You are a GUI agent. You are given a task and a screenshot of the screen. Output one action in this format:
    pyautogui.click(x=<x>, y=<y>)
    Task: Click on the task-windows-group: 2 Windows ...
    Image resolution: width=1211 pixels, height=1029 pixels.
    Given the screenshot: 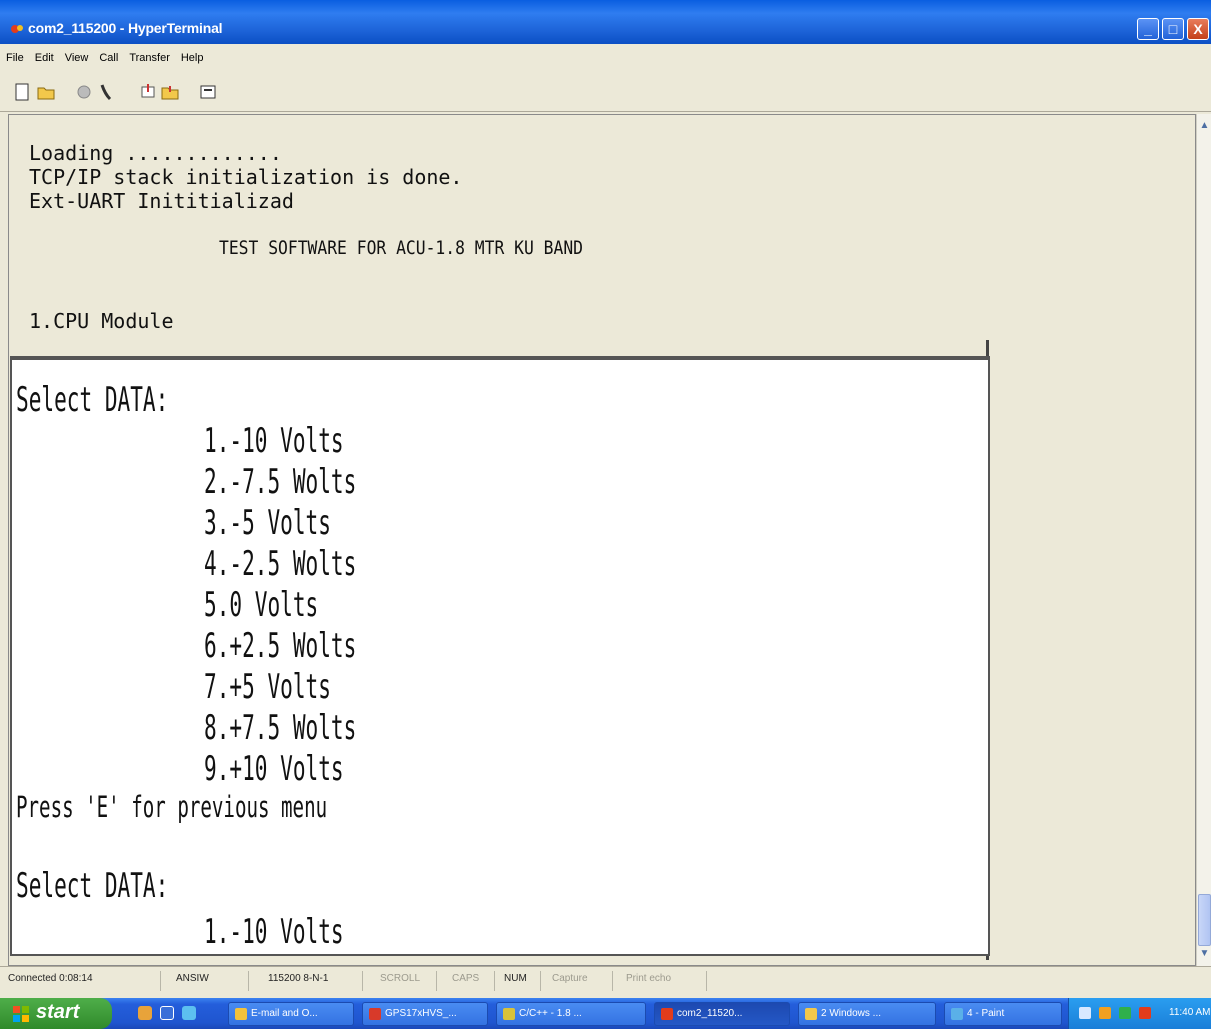 What is the action you would take?
    pyautogui.click(x=867, y=1014)
    